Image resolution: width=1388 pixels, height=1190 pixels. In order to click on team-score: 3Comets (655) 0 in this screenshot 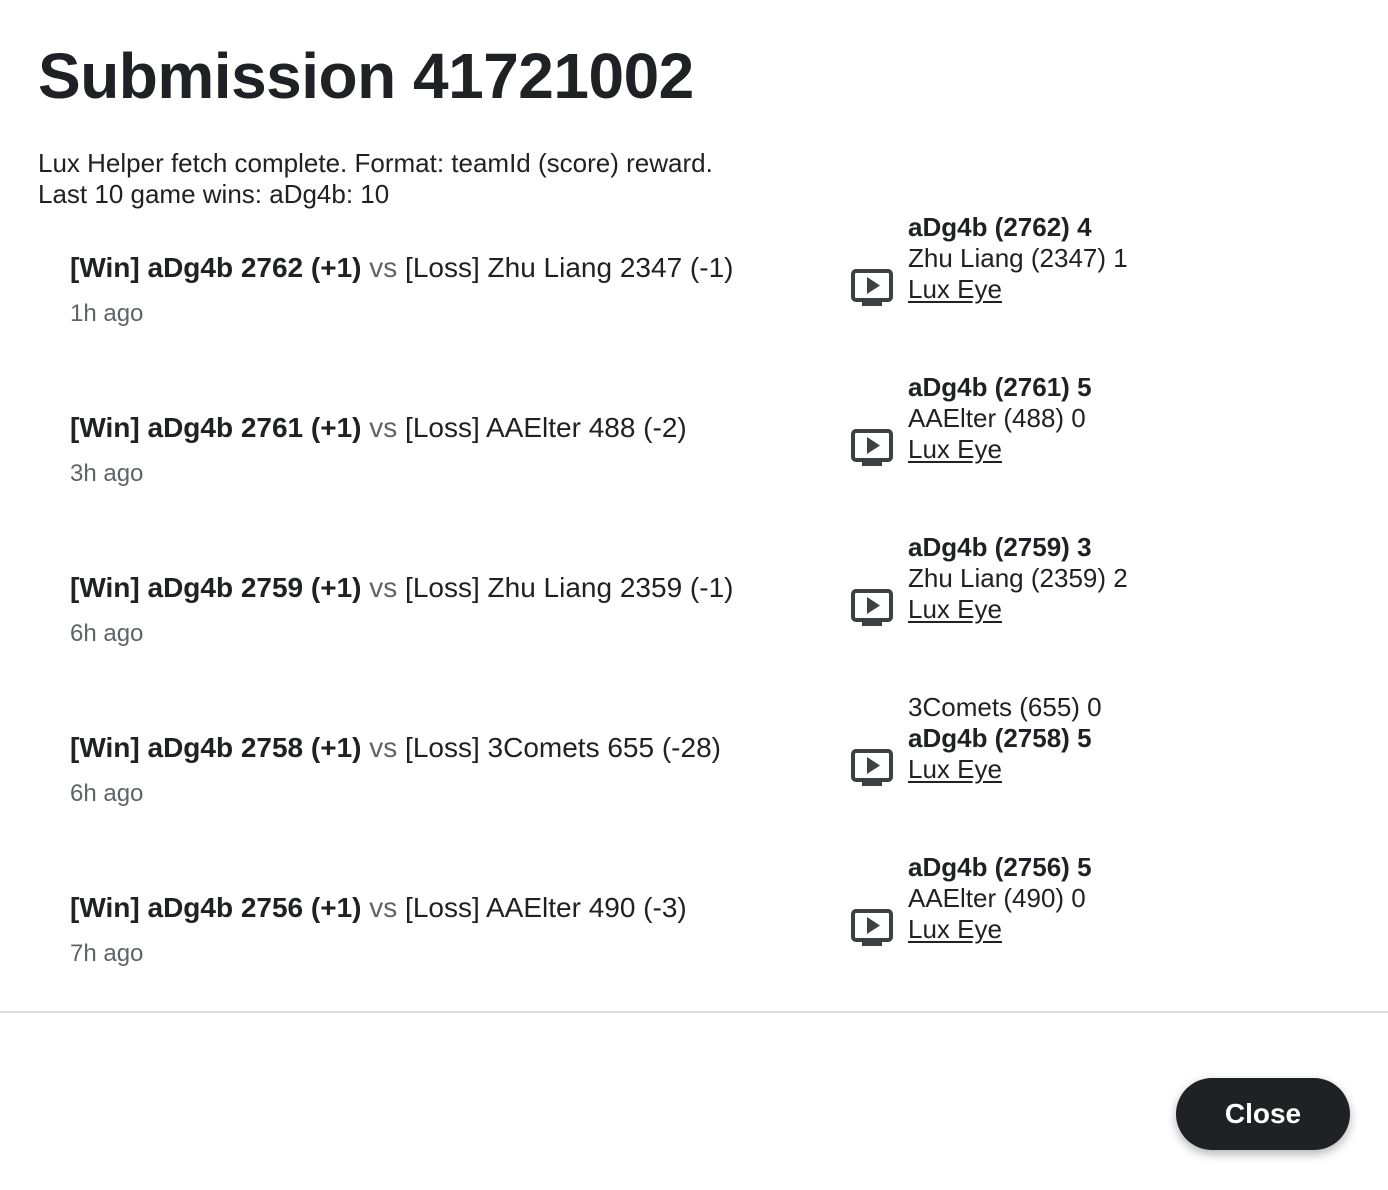, I will do `click(1005, 707)`.